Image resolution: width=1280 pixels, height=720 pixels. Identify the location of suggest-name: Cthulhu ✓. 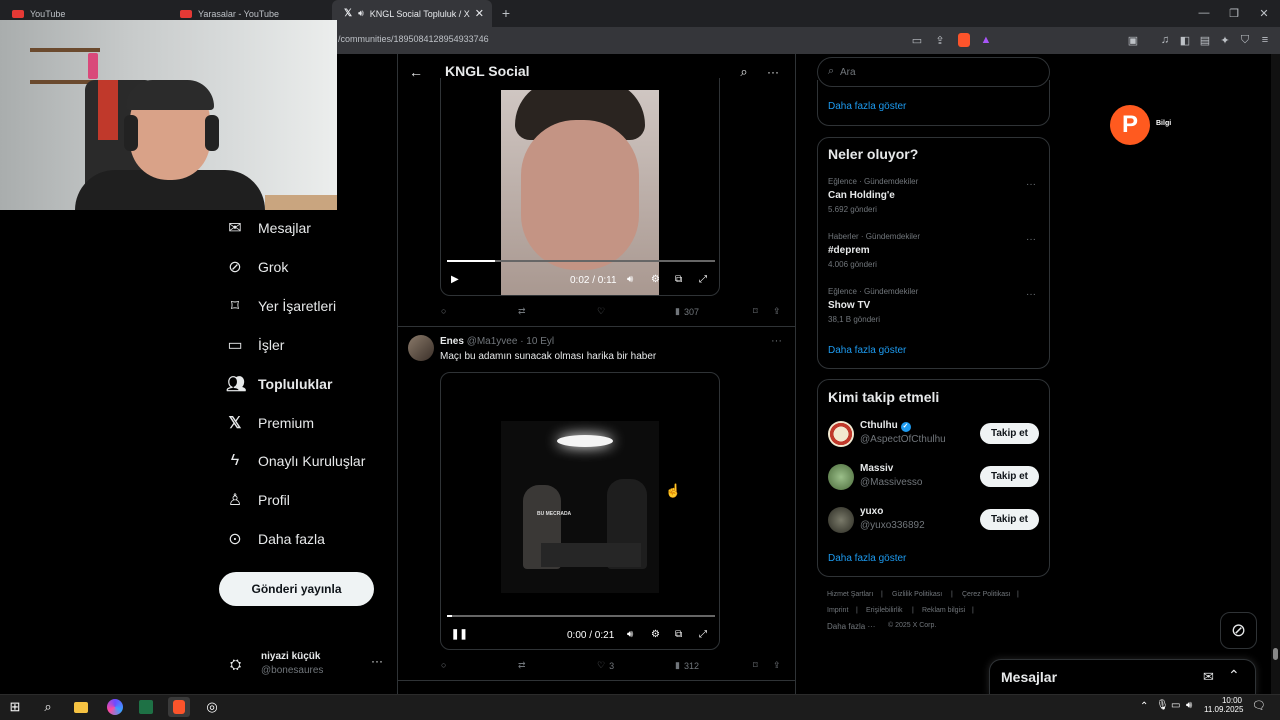
(885, 426).